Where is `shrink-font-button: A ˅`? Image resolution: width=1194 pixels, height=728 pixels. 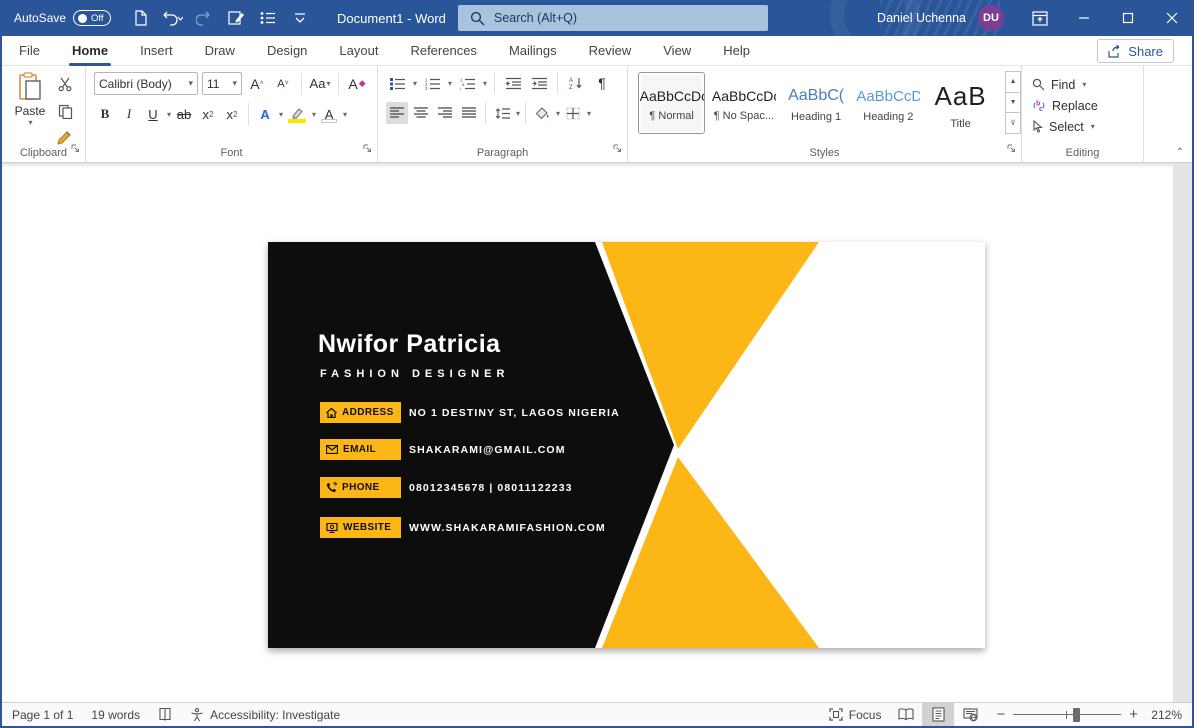 shrink-font-button: A ˅ is located at coordinates (283, 84).